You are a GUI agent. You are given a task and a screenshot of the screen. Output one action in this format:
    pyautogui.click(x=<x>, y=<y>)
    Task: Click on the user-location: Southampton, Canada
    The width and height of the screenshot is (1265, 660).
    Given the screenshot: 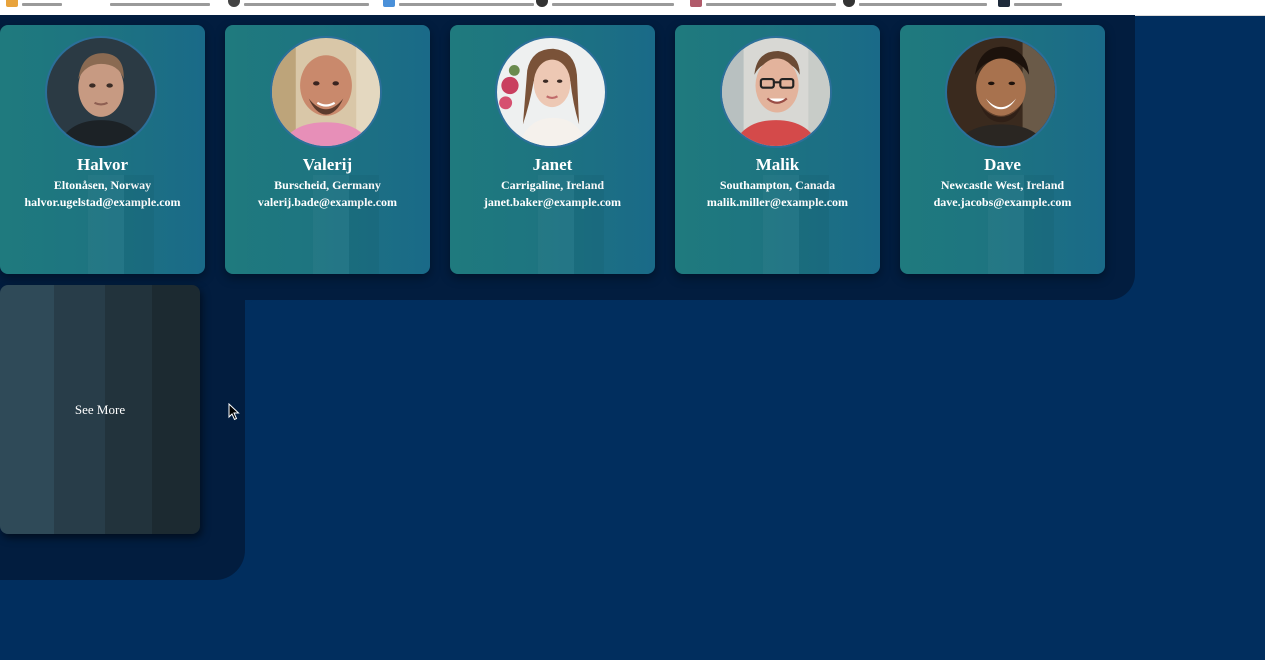 What is the action you would take?
    pyautogui.click(x=777, y=185)
    